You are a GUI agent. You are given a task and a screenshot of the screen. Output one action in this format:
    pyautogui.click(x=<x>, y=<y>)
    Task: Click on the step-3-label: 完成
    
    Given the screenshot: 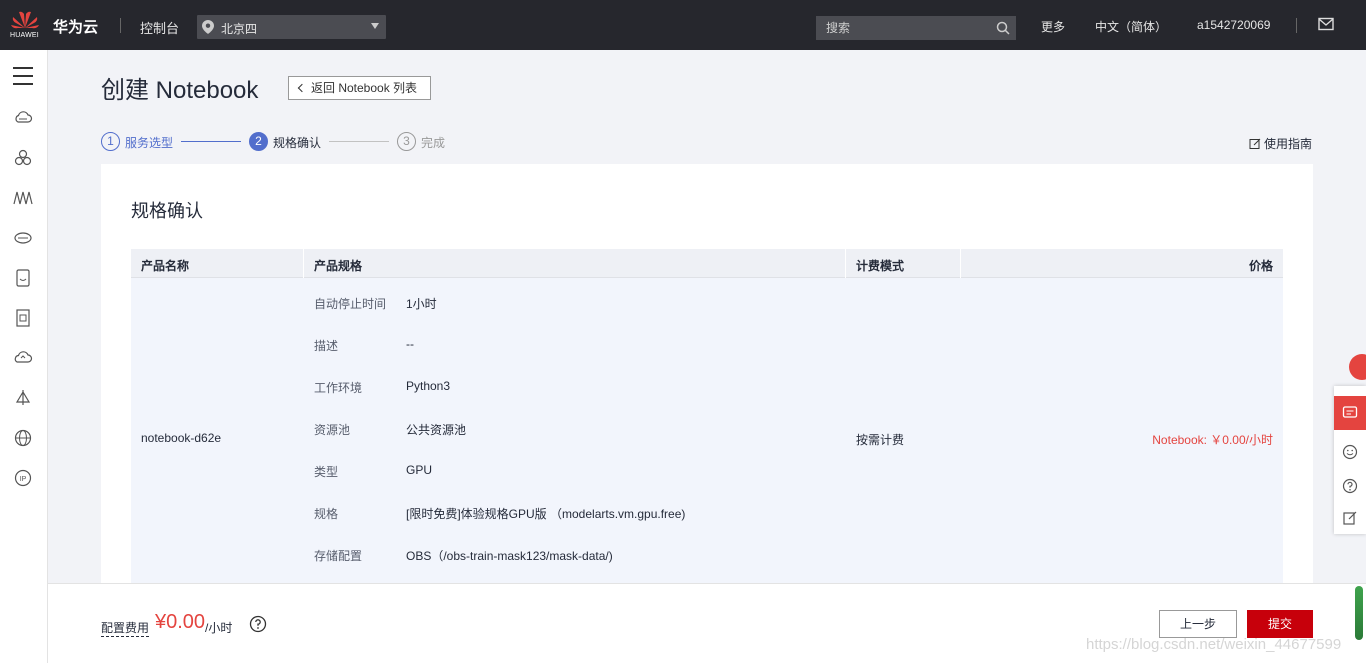 What is the action you would take?
    pyautogui.click(x=433, y=143)
    